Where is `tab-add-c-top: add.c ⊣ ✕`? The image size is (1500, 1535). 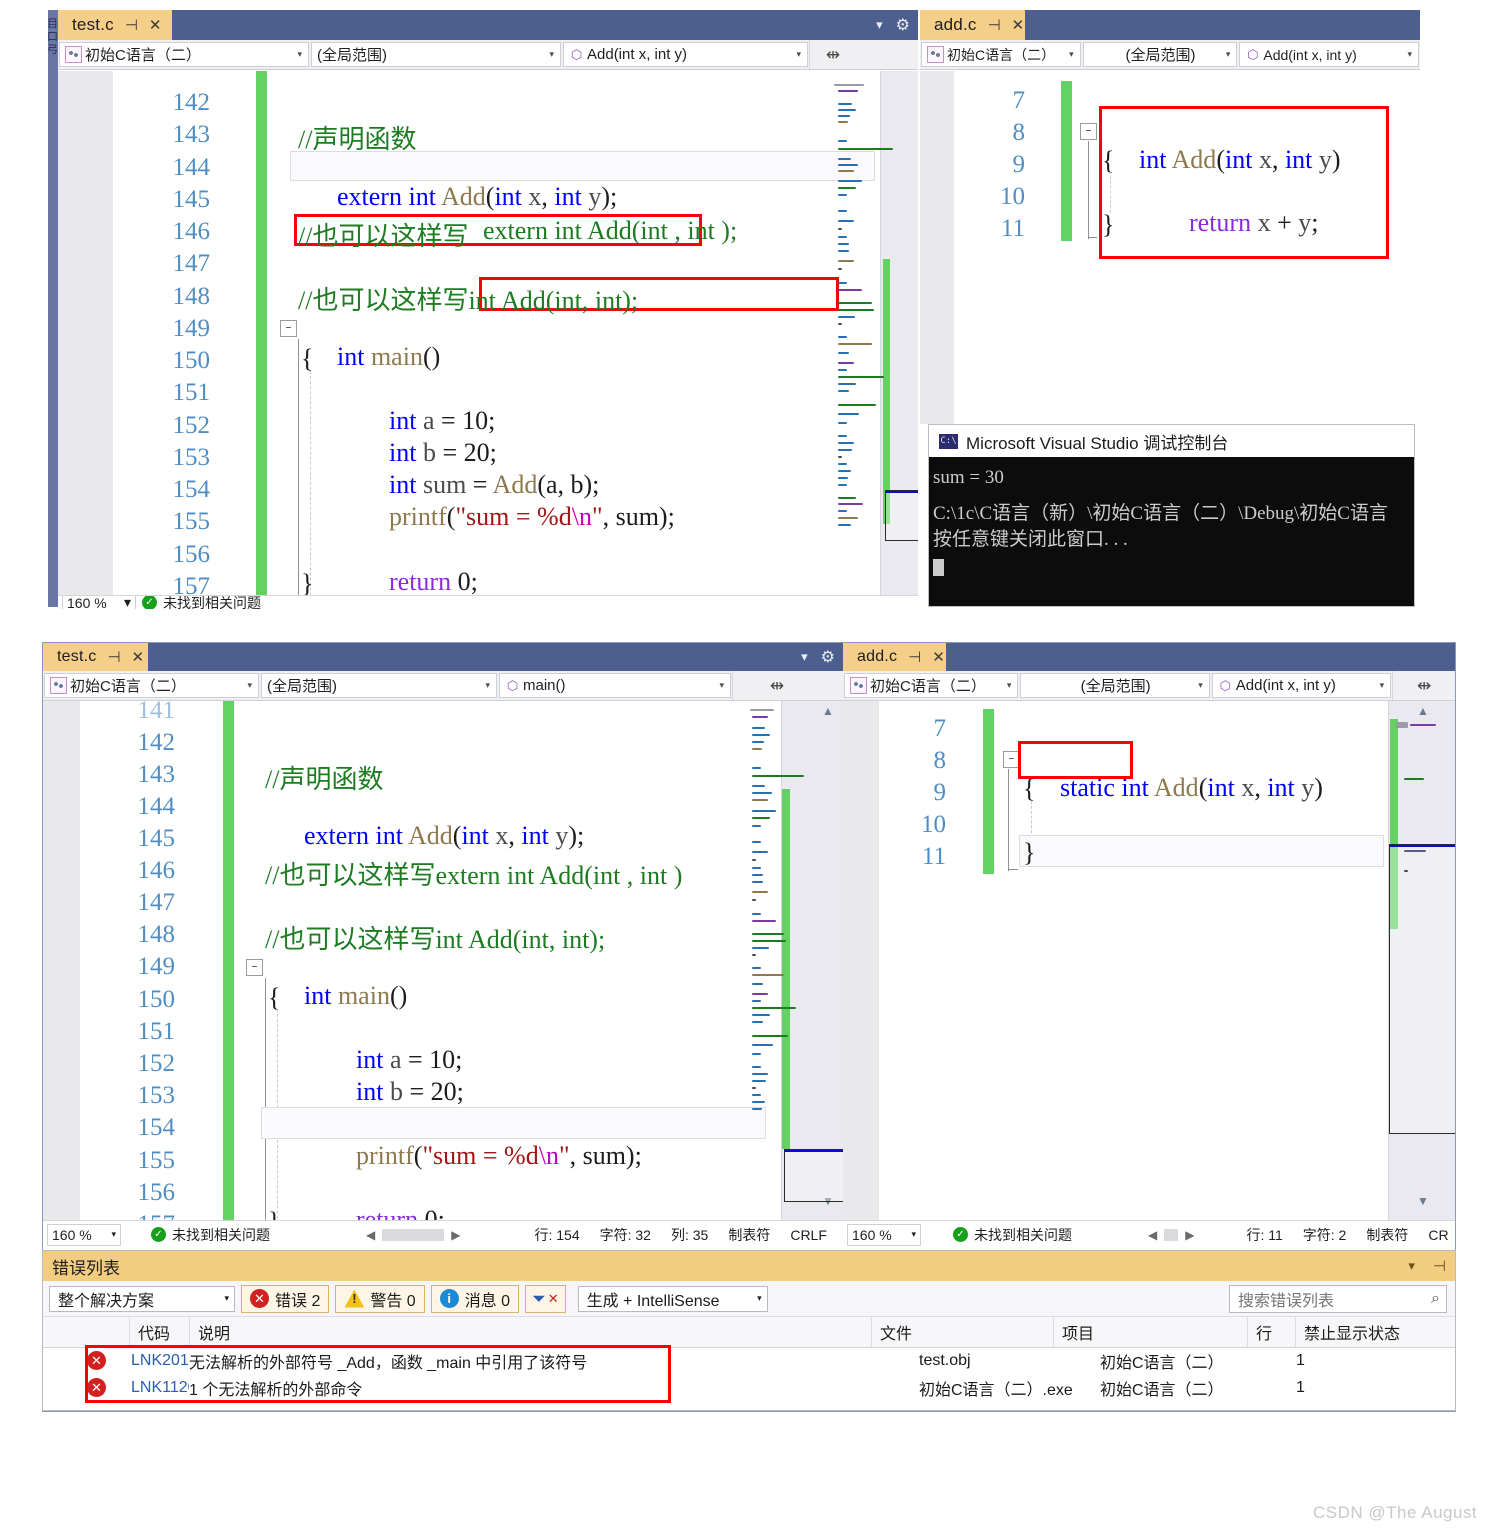 tab-add-c-top: add.c ⊣ ✕ is located at coordinates (972, 25).